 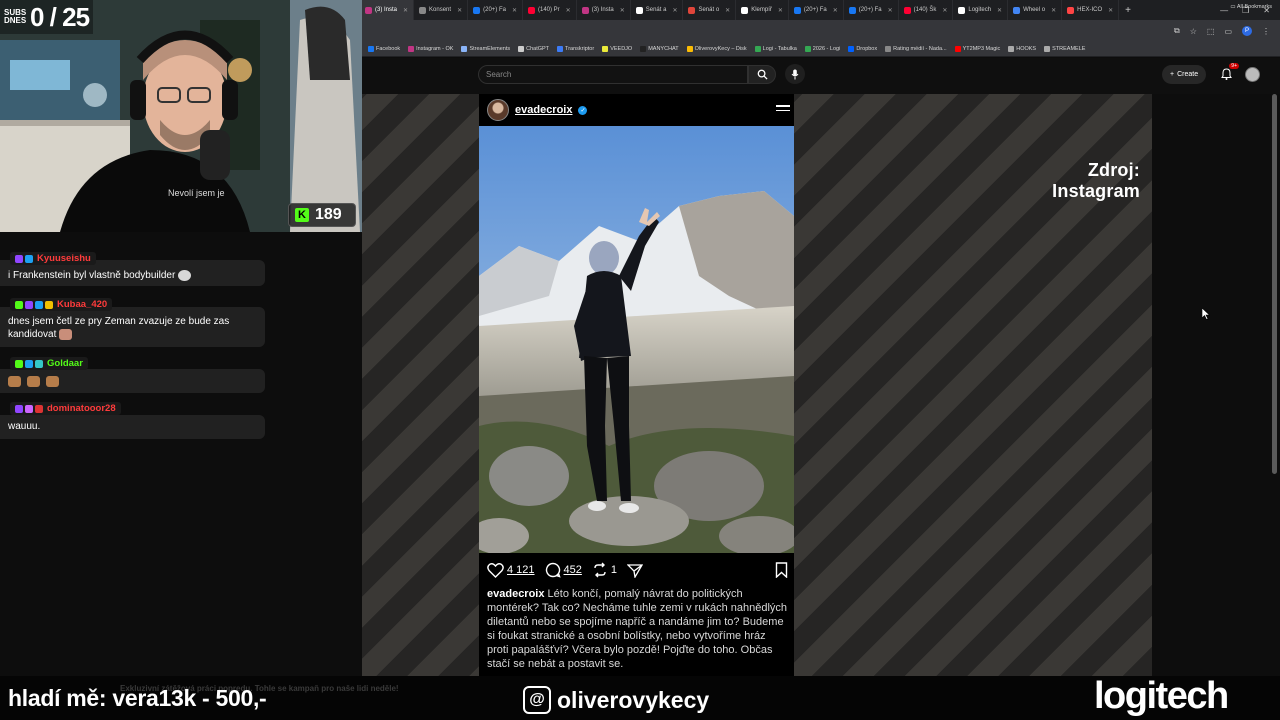 I want to click on page-scrollbar, so click(x=1274, y=284).